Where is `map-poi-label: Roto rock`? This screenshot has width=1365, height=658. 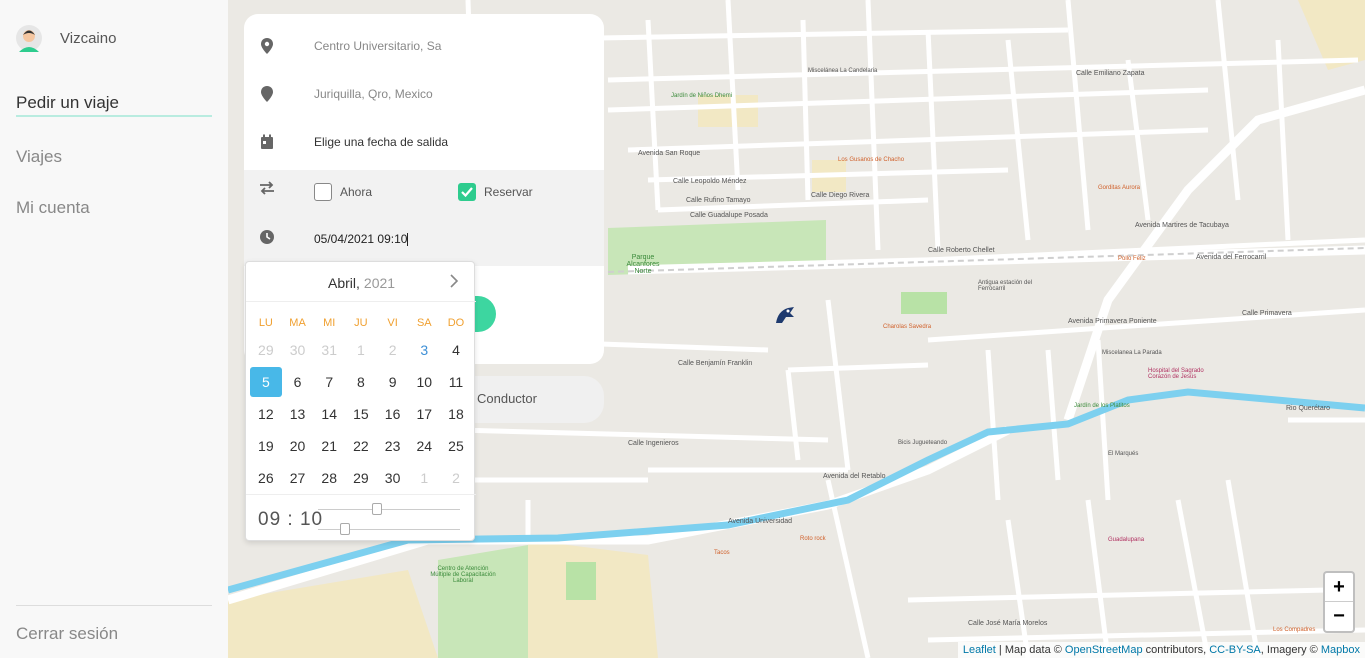 map-poi-label: Roto rock is located at coordinates (813, 539).